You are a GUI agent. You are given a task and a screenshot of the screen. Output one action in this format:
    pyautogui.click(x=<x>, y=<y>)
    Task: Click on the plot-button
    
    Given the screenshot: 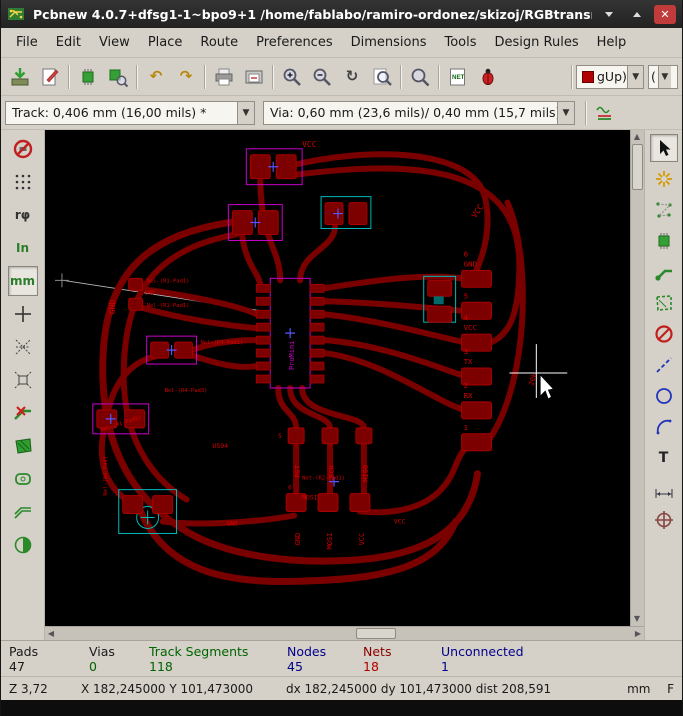 What is the action you would take?
    pyautogui.click(x=254, y=77)
    